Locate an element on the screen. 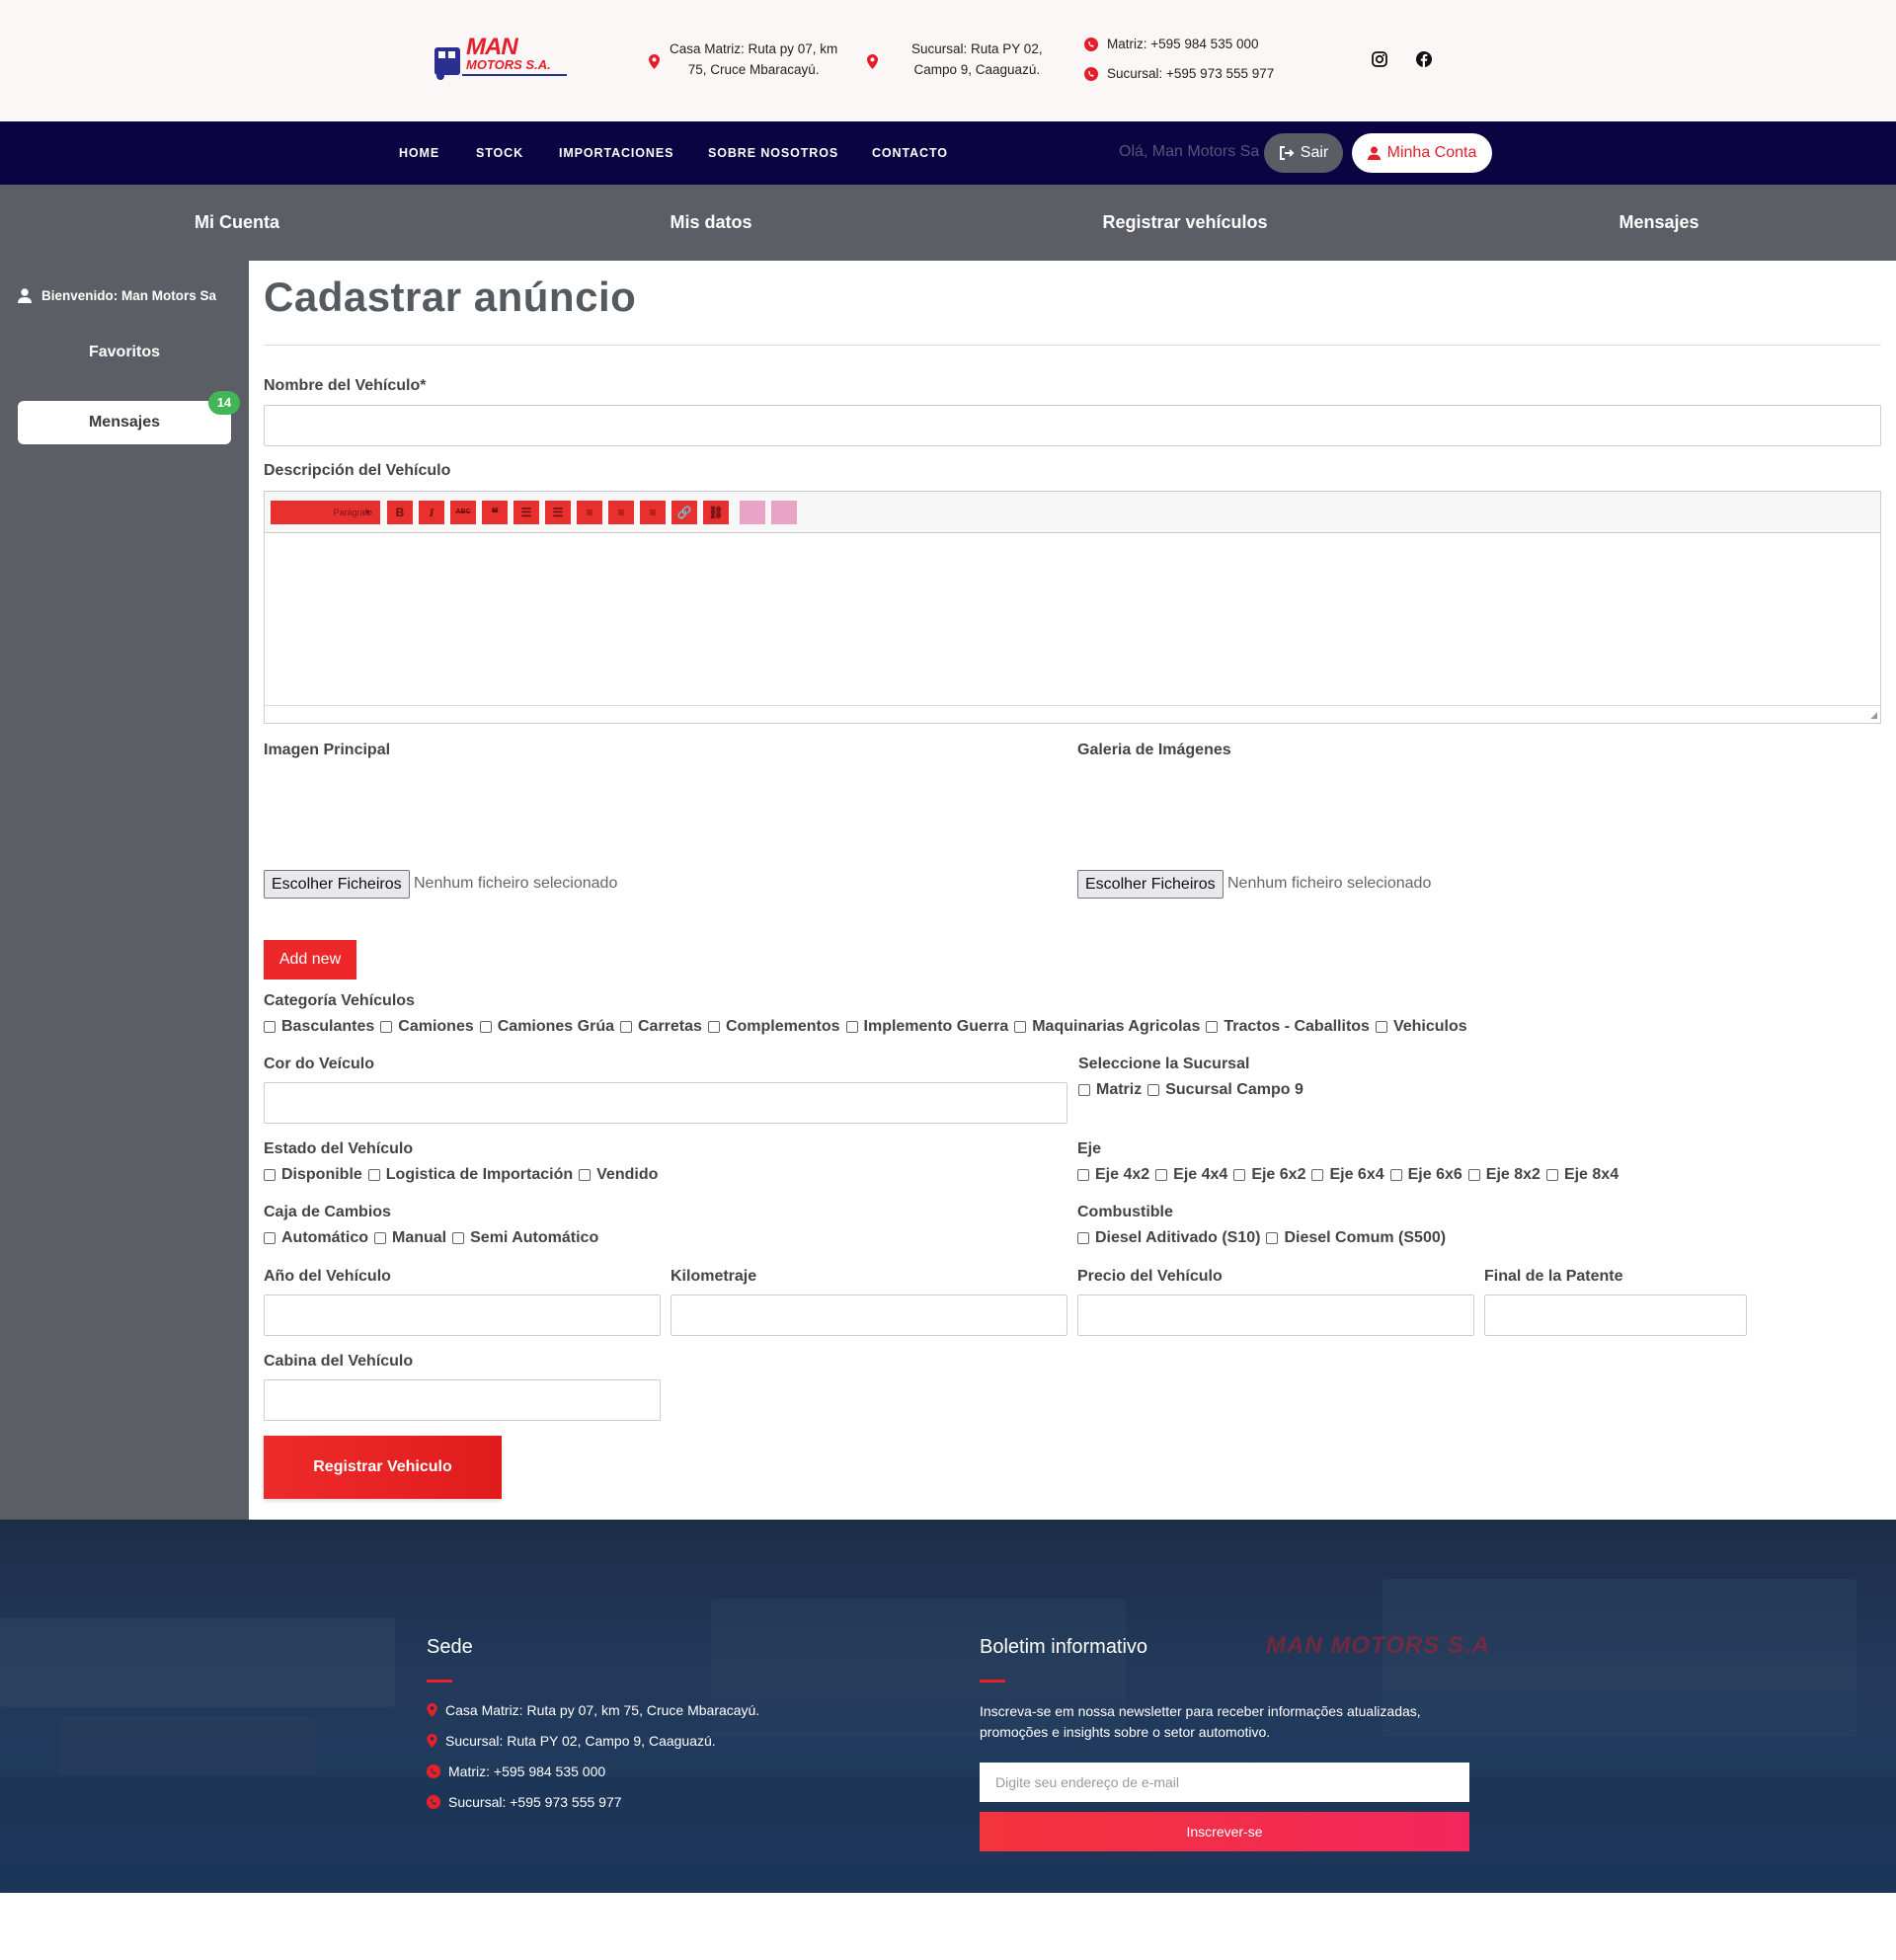 This screenshot has height=1960, width=1896. category-option: Complementos is located at coordinates (774, 1027).